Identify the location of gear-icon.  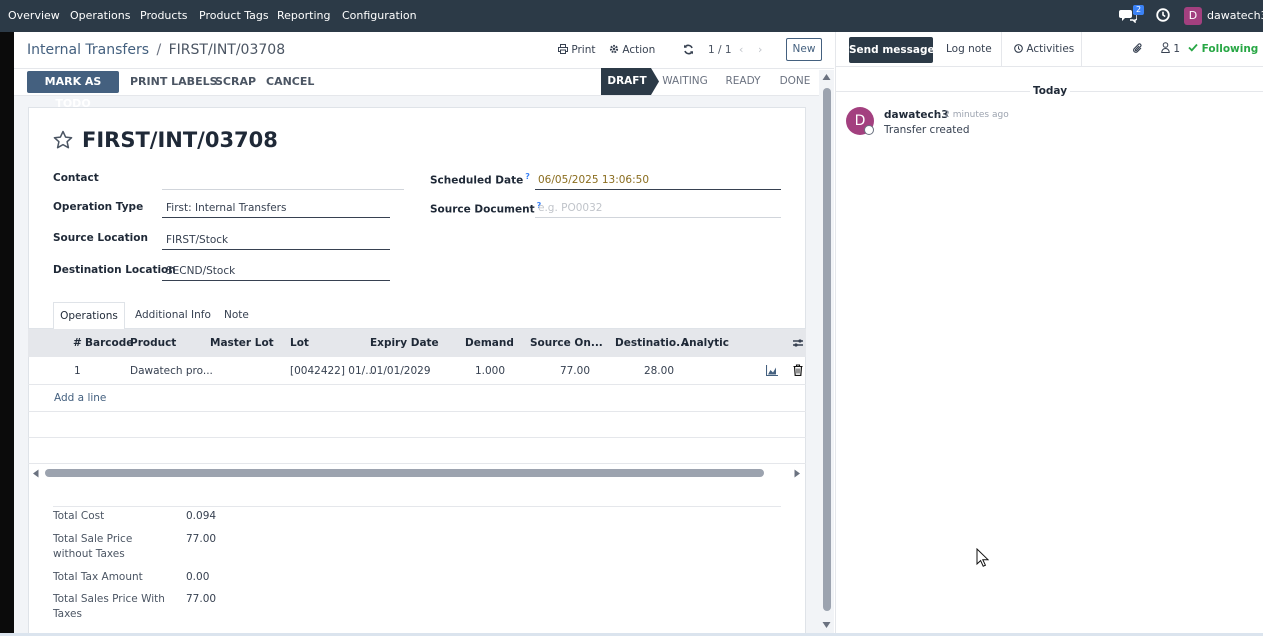
(614, 49).